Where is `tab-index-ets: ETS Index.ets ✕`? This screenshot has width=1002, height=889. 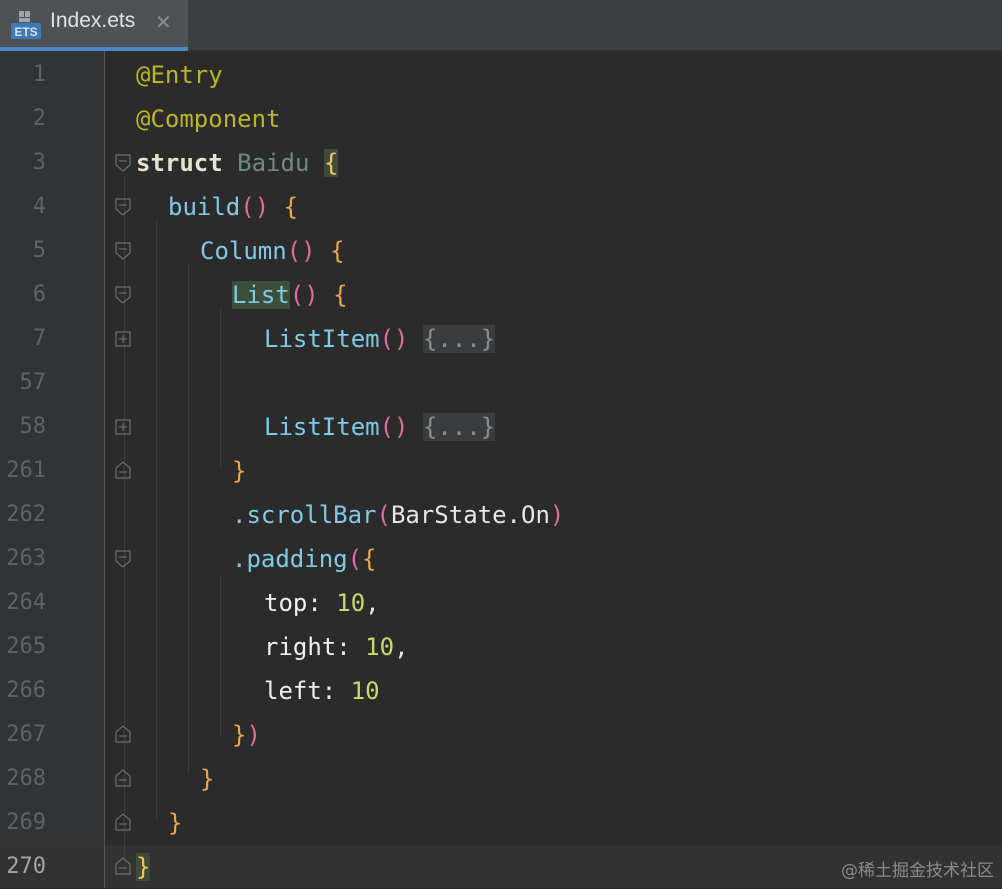 tab-index-ets: ETS Index.ets ✕ is located at coordinates (94, 25).